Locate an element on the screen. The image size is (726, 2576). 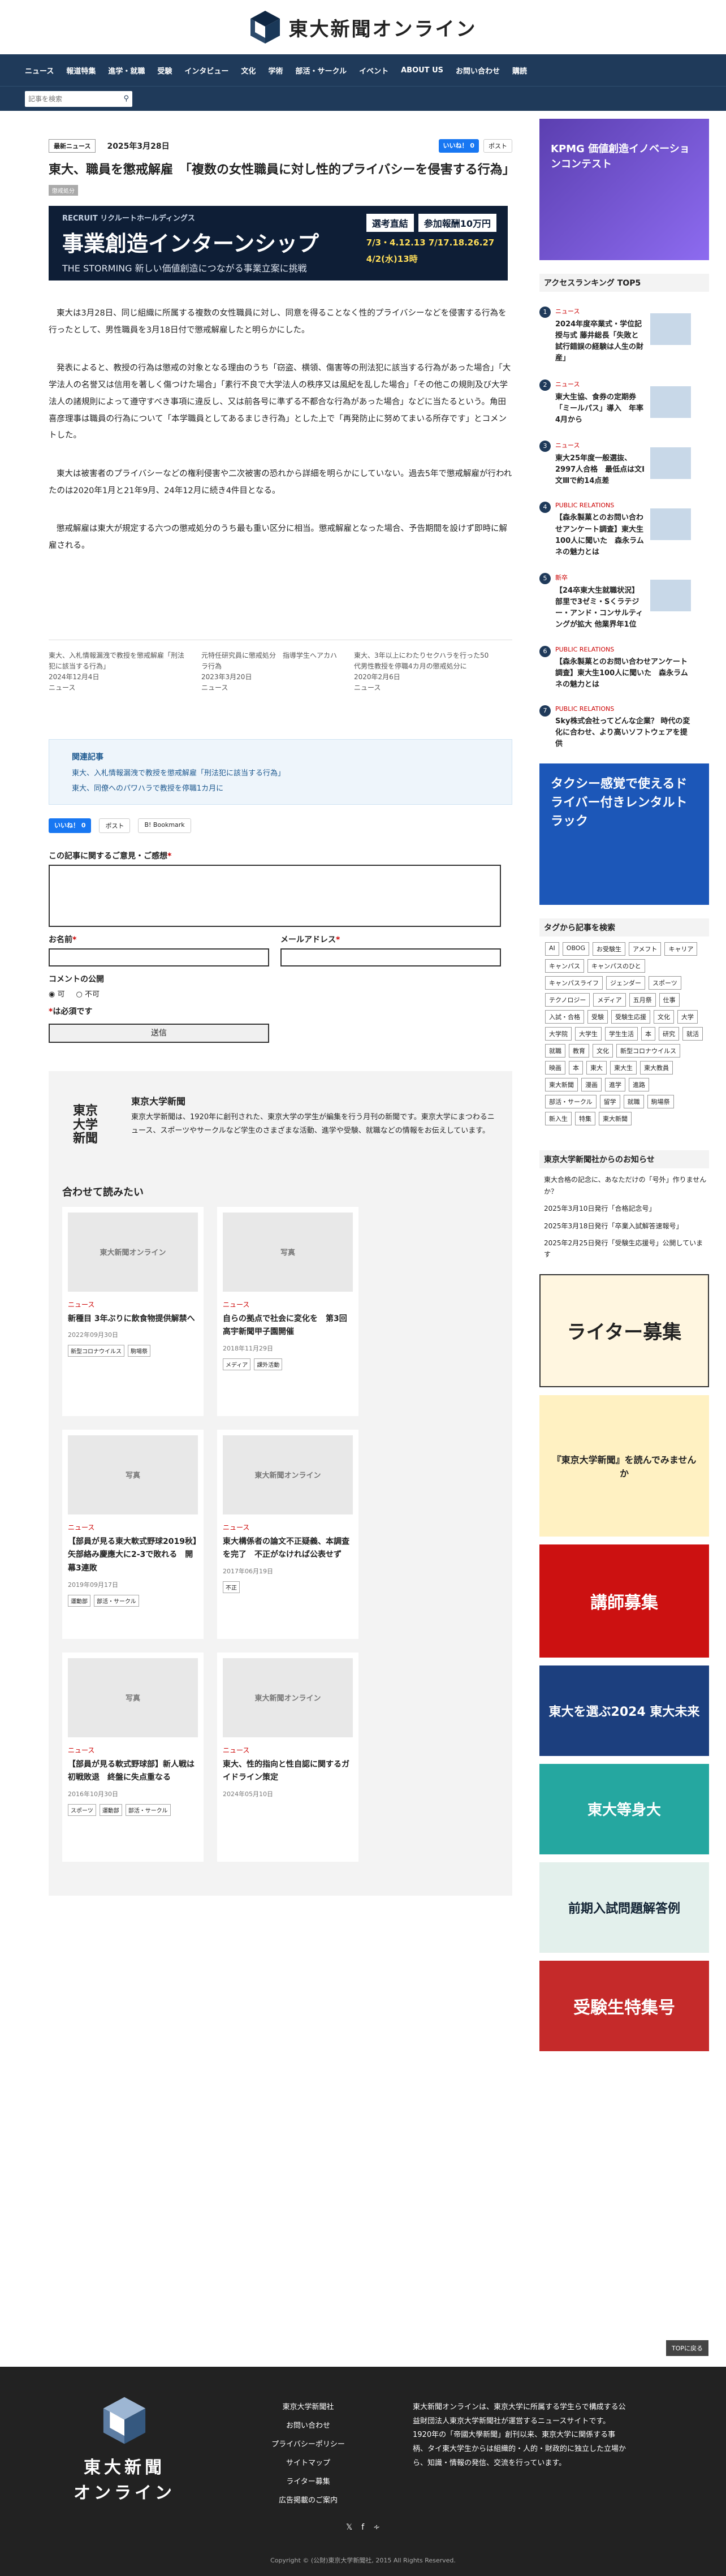
radio-yes: ◉ 可 is located at coordinates (57, 994).